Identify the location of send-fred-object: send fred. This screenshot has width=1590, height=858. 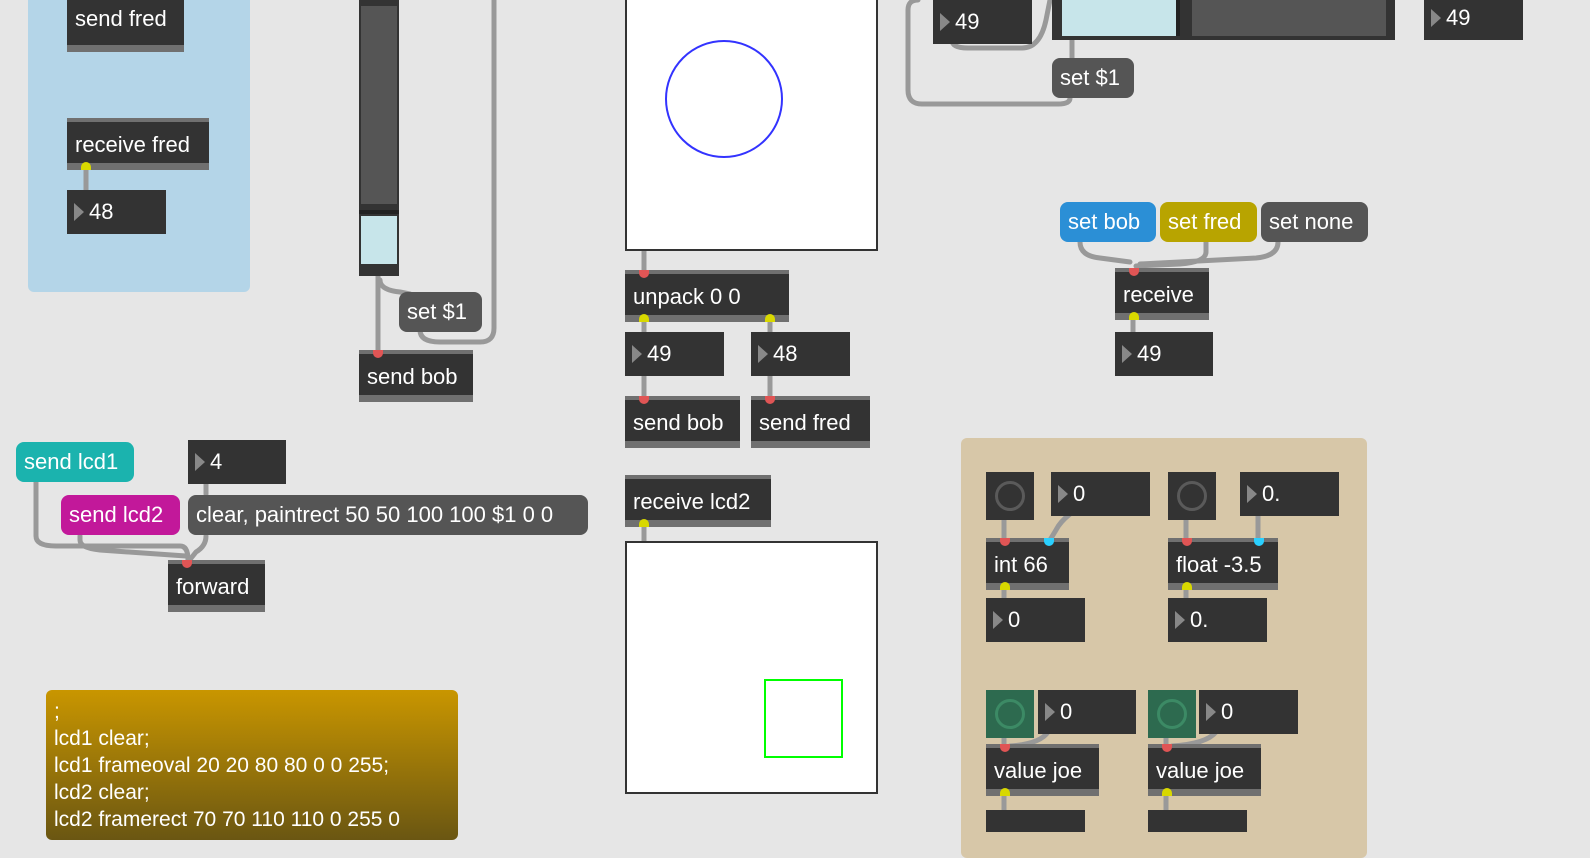
(125, 26).